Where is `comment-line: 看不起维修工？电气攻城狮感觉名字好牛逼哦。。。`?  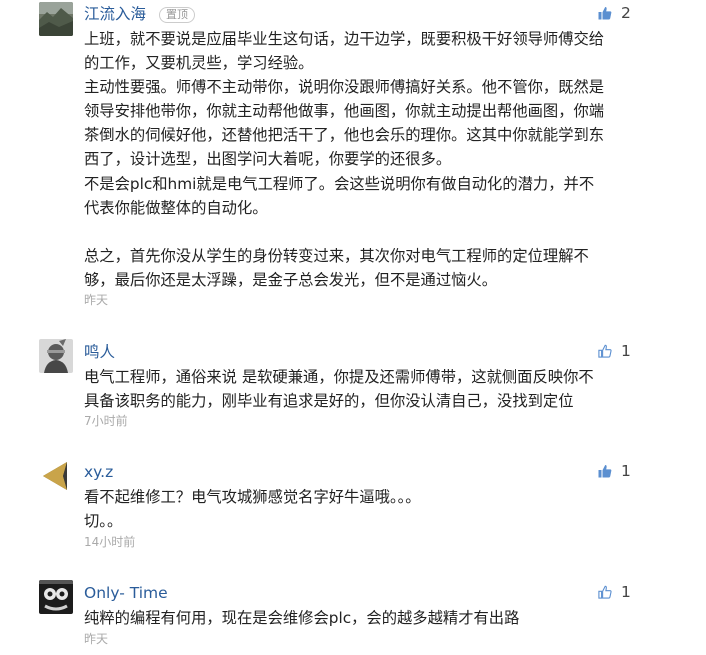 comment-line: 看不起维修工？电气攻城狮感觉名字好牛逼哦。。。 is located at coordinates (252, 497).